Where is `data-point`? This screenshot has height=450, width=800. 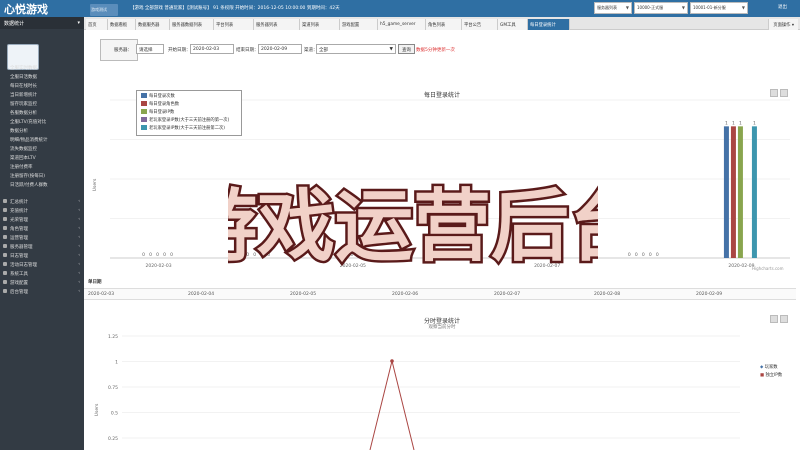 data-point is located at coordinates (392, 361).